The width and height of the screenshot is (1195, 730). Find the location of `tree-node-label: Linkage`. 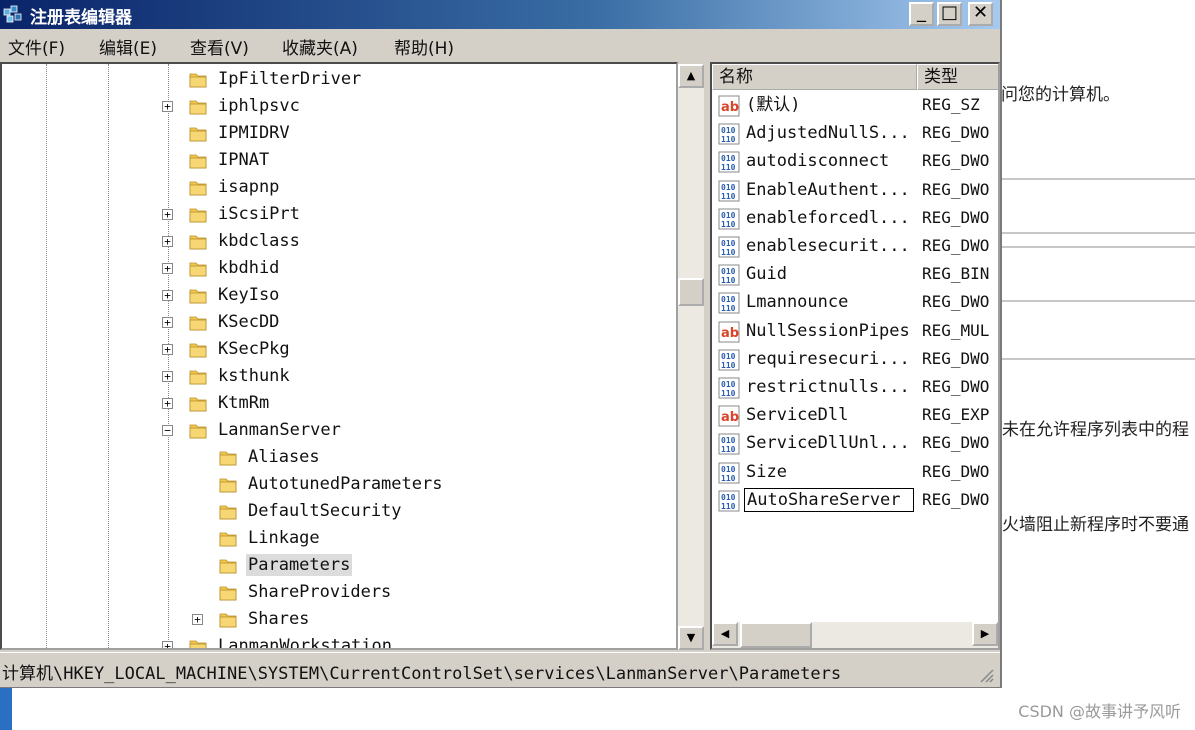

tree-node-label: Linkage is located at coordinates (284, 538).